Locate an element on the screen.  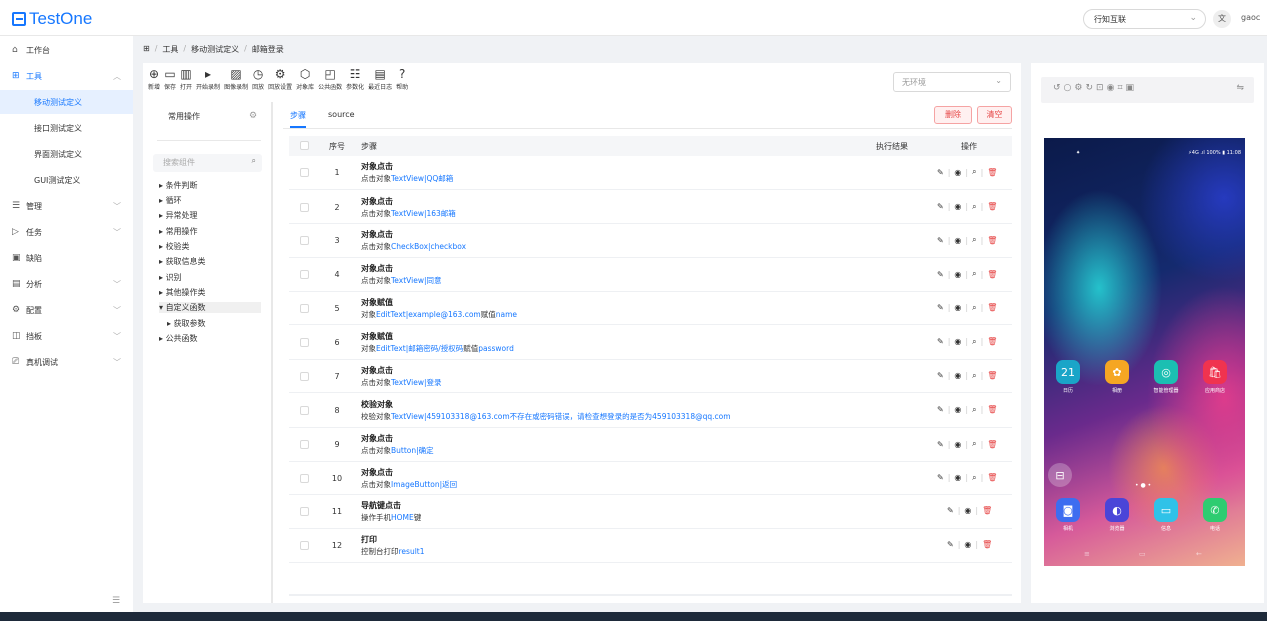
clear-button: 清空 is located at coordinates (994, 115).